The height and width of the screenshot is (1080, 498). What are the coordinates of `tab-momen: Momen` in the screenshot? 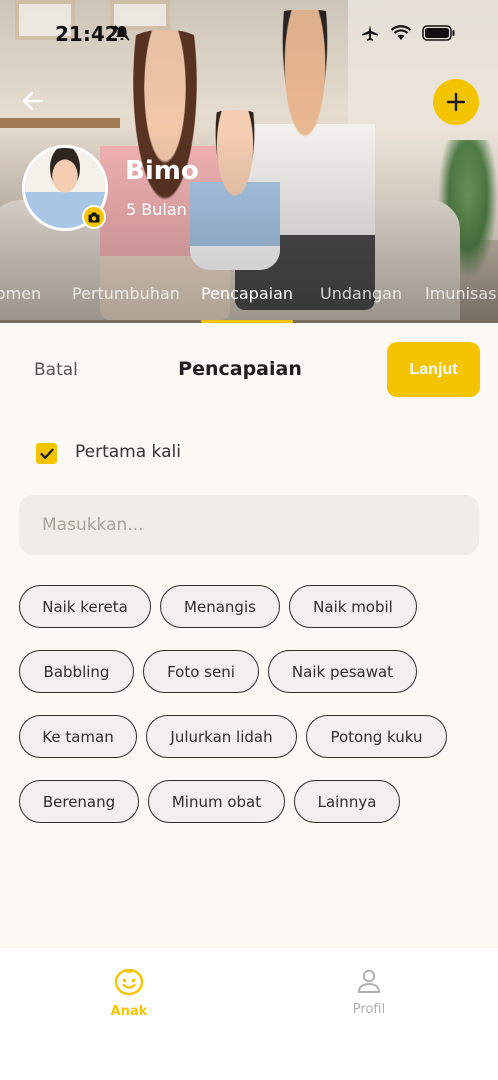 It's located at (20, 293).